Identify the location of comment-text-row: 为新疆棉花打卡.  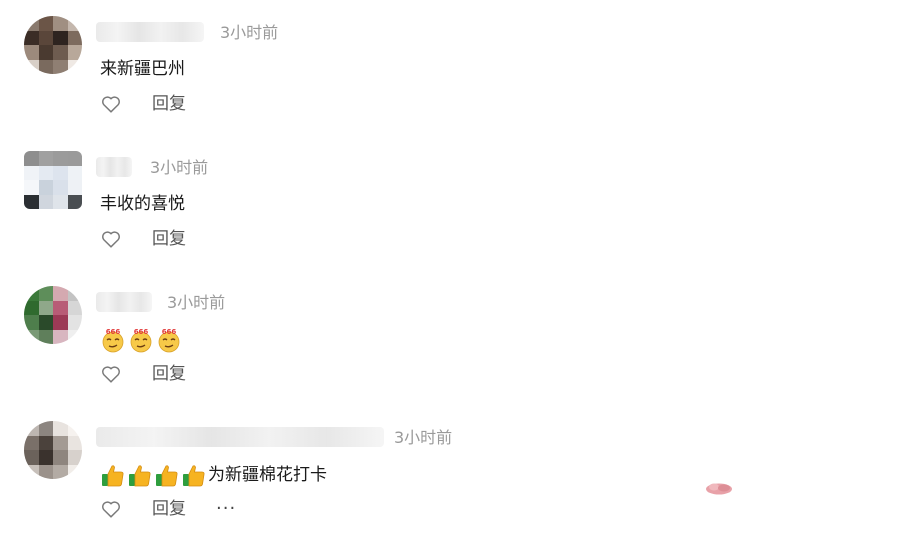
(213, 475).